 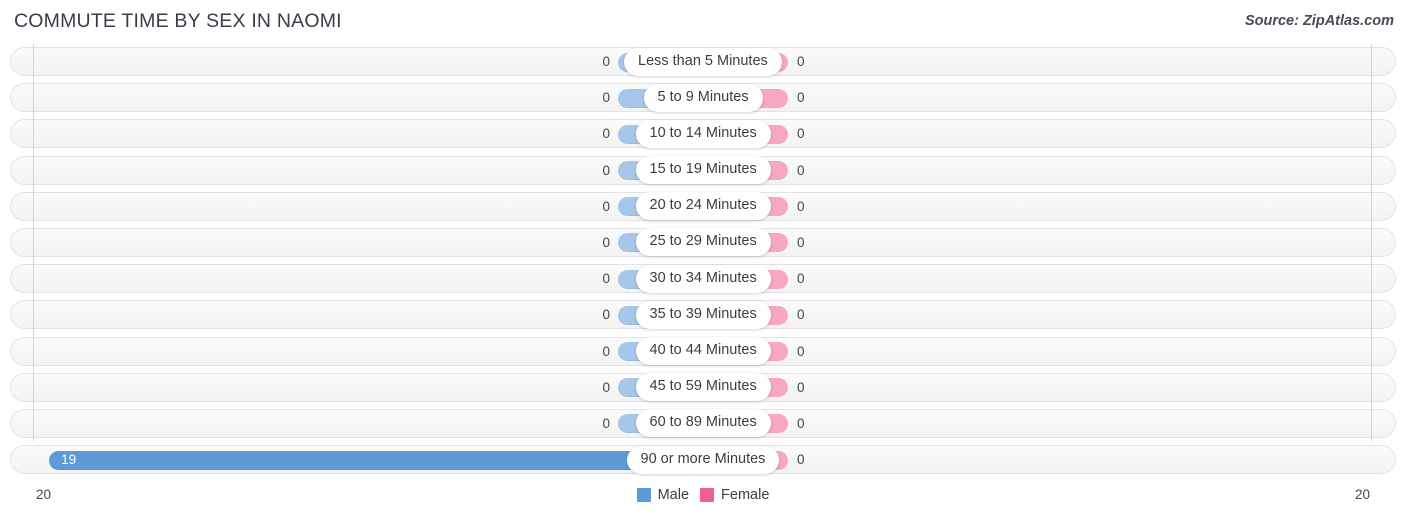 I want to click on row-bars: 0 0 40 to 44 Minutes, so click(x=703, y=352).